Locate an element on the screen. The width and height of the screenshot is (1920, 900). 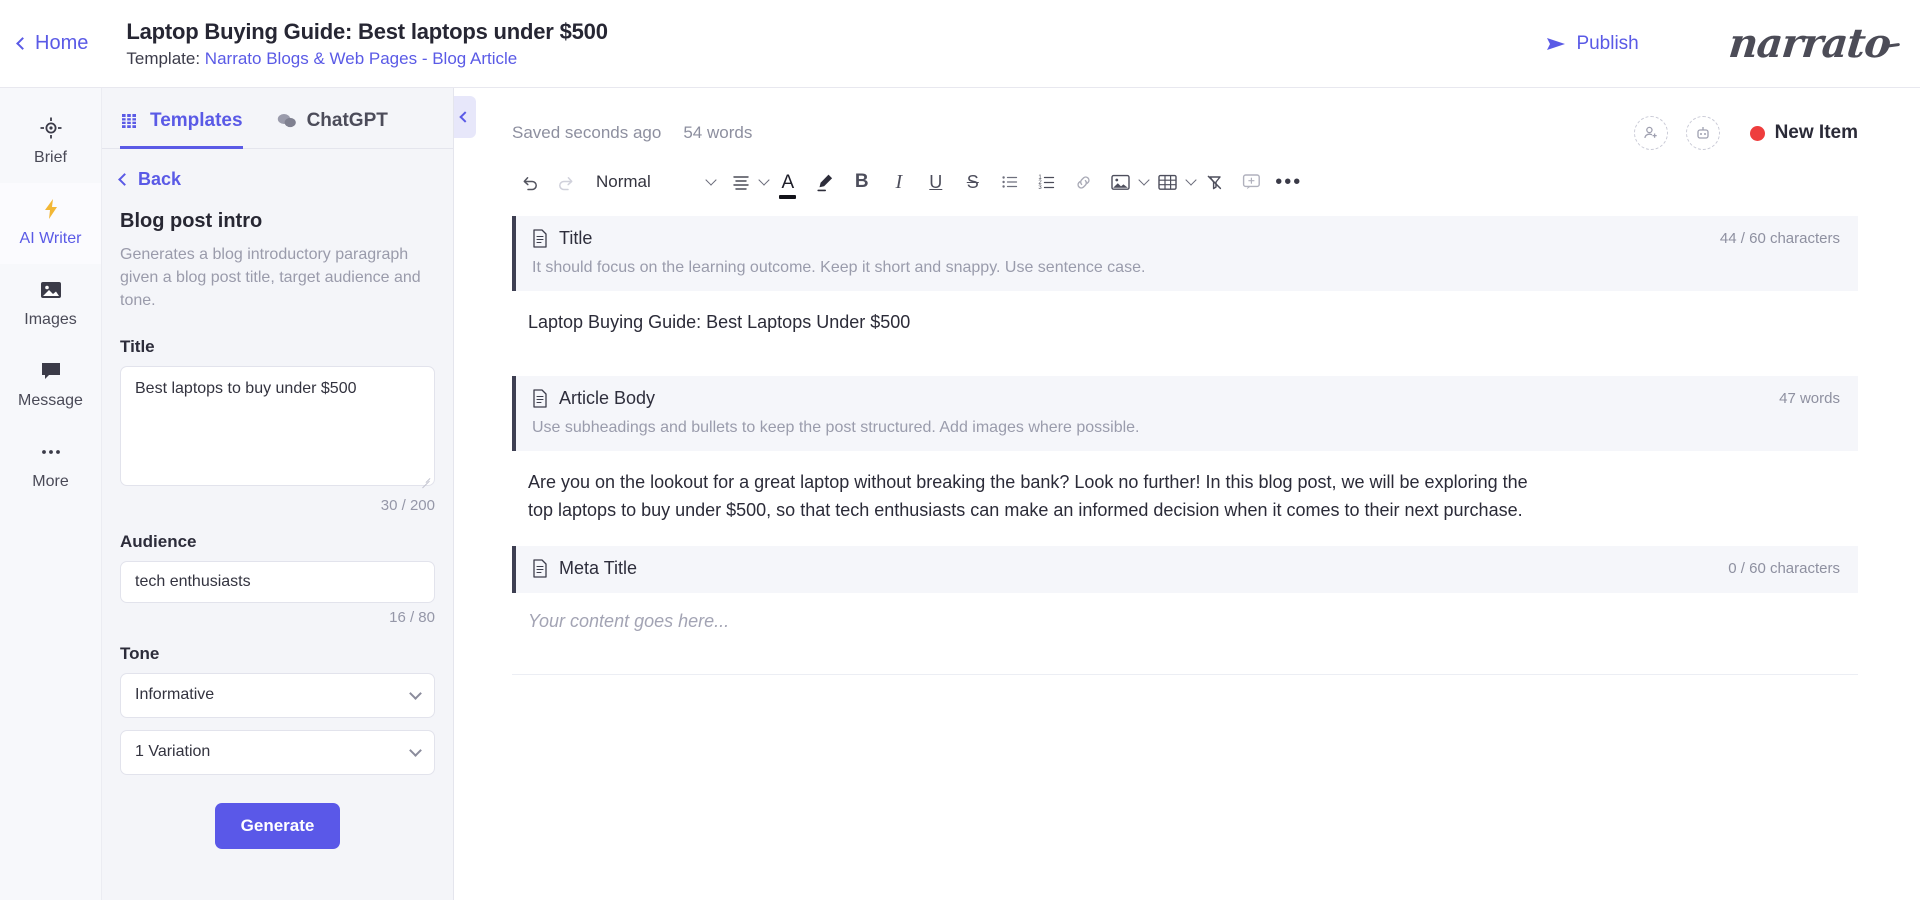
new-item-button: New Item is located at coordinates (1803, 133).